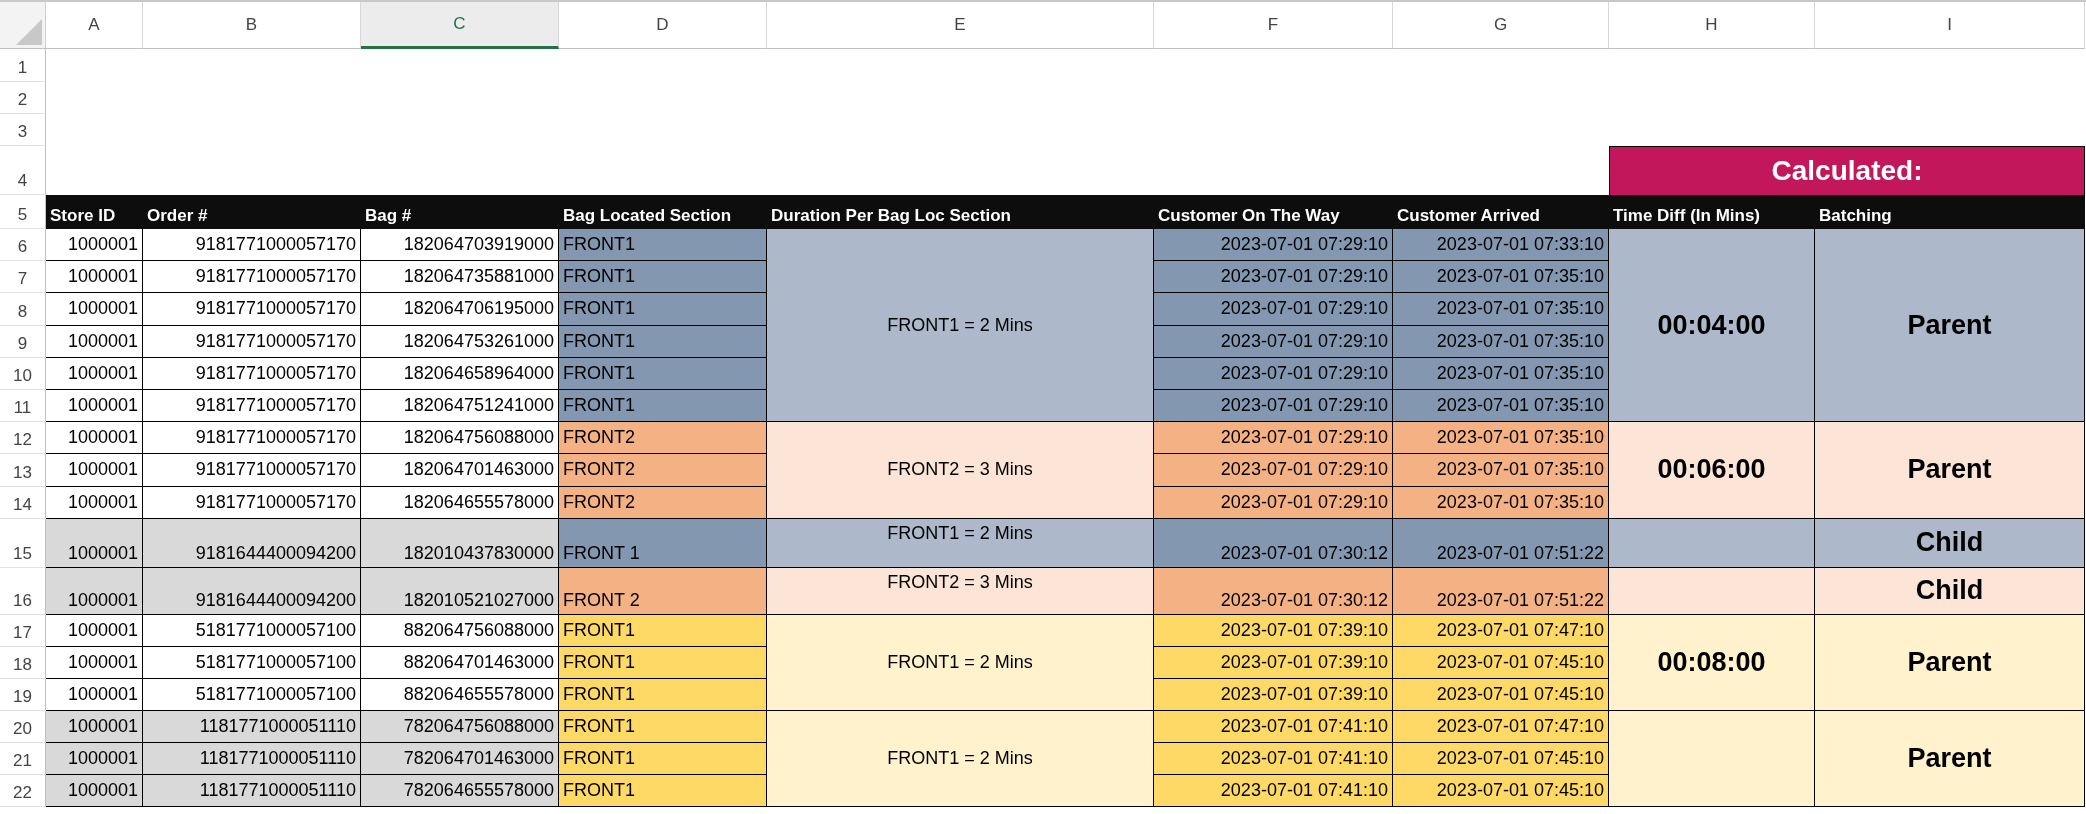  I want to click on column-header: C, so click(460, 25).